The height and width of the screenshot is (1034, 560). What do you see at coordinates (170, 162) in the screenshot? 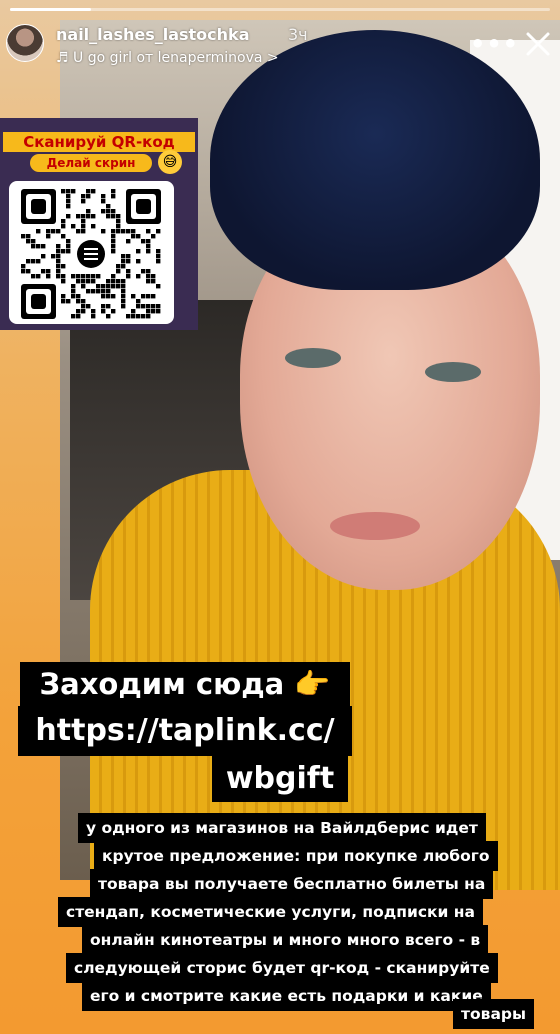
I see `sweat-smile-emoji-icon: 😅` at bounding box center [170, 162].